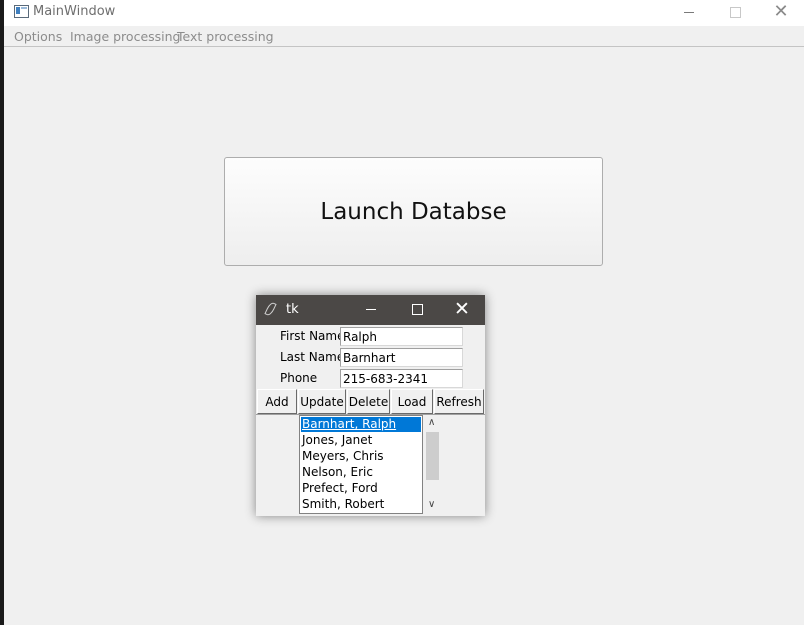  What do you see at coordinates (459, 401) in the screenshot?
I see `refresh-button: Refresh` at bounding box center [459, 401].